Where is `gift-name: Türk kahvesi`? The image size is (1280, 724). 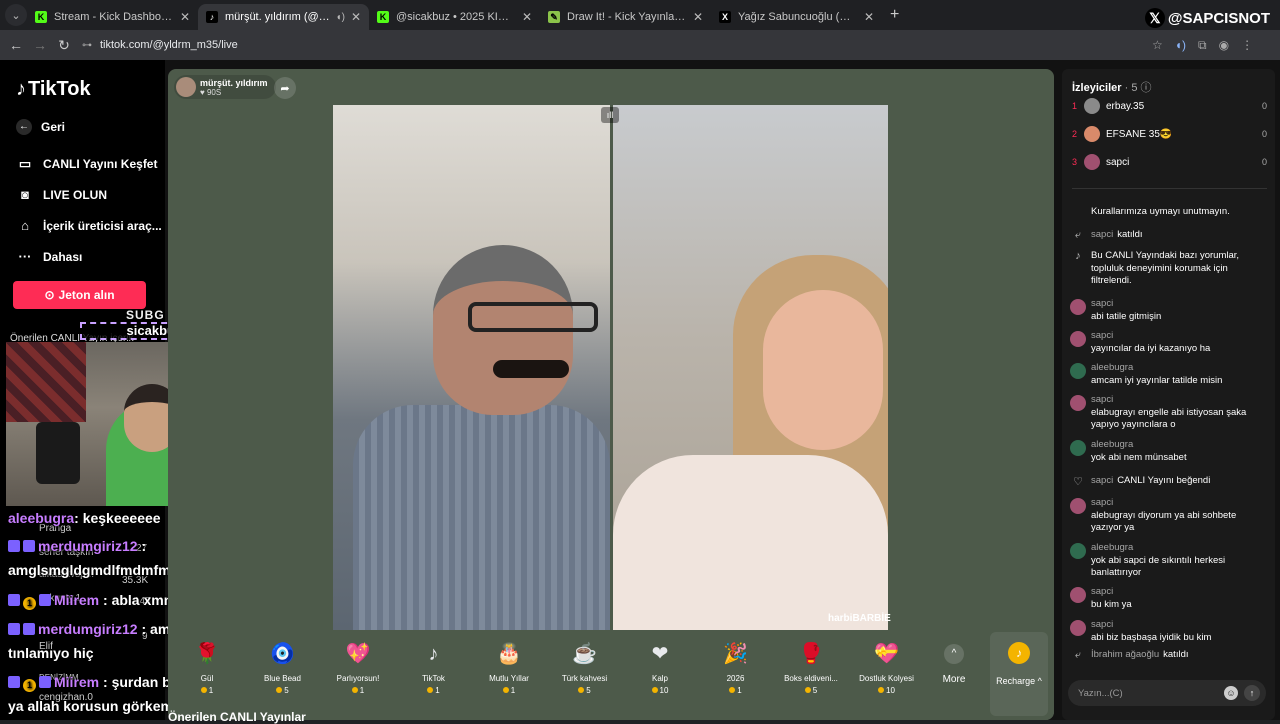 gift-name: Türk kahvesi is located at coordinates (584, 678).